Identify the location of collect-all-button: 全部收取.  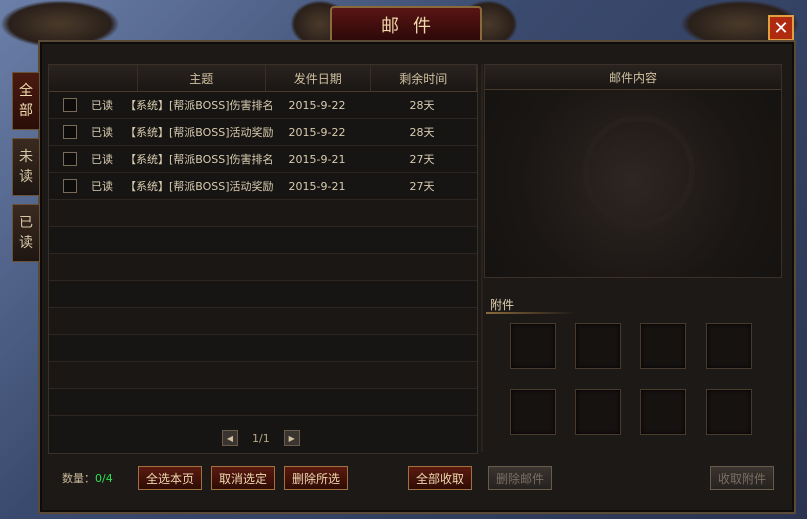
(440, 478).